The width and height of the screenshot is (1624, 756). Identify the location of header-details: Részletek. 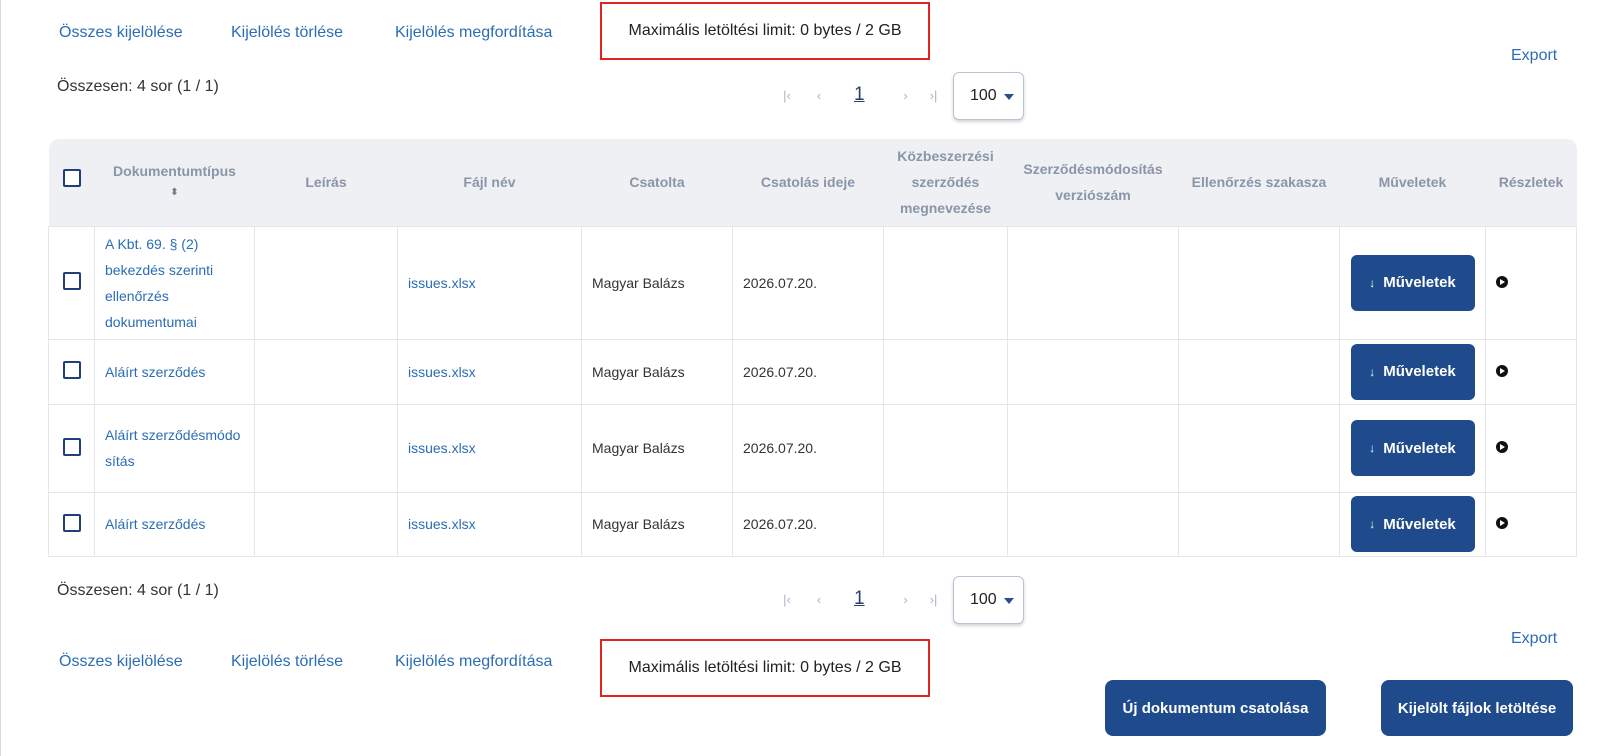
(1531, 182).